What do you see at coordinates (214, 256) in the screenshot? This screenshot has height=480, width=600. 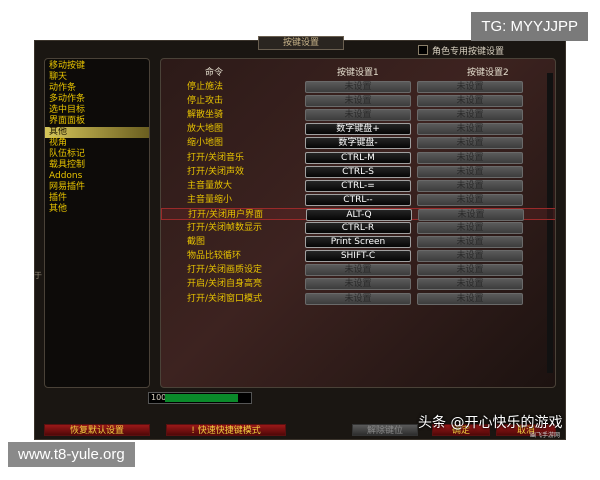 I see `command-label: 物品比较循环` at bounding box center [214, 256].